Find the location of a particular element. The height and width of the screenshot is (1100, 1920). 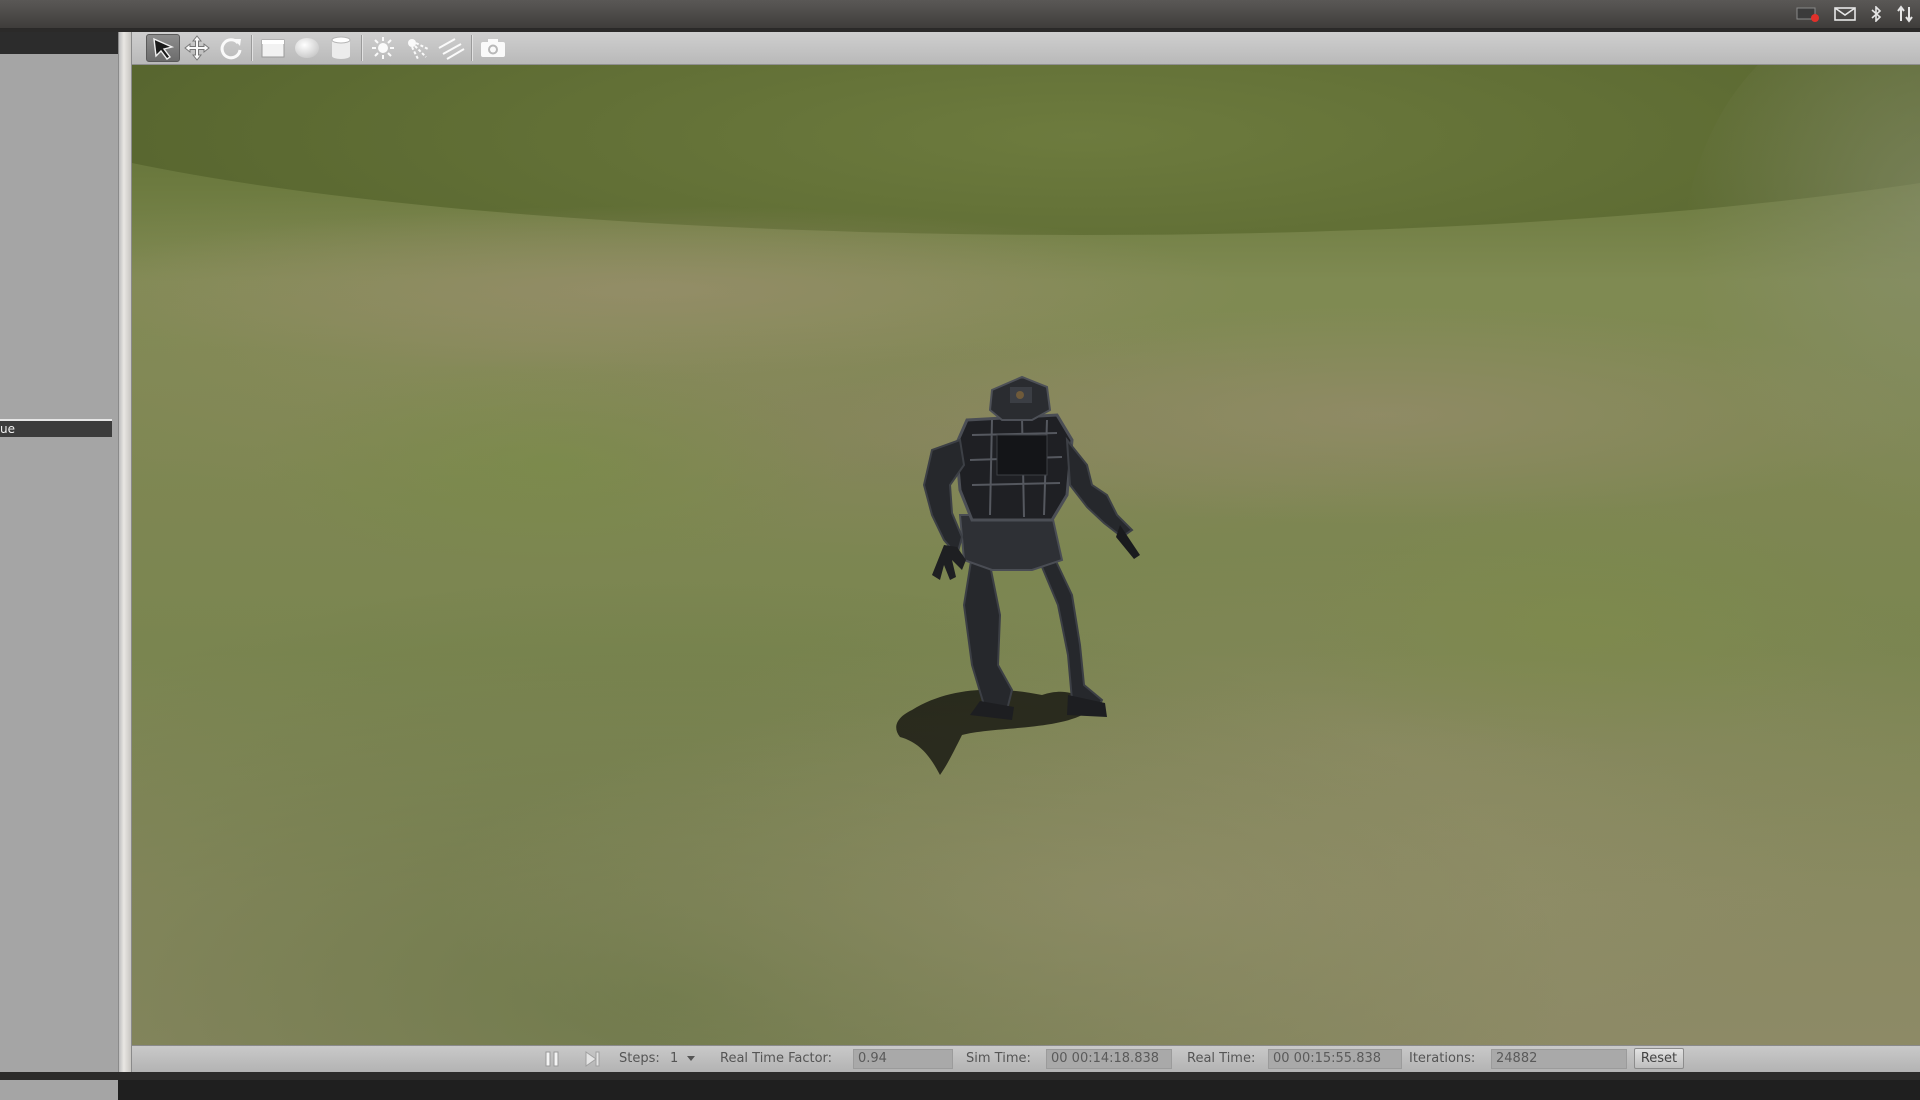

window-frame-bottom is located at coordinates (960, 1076).